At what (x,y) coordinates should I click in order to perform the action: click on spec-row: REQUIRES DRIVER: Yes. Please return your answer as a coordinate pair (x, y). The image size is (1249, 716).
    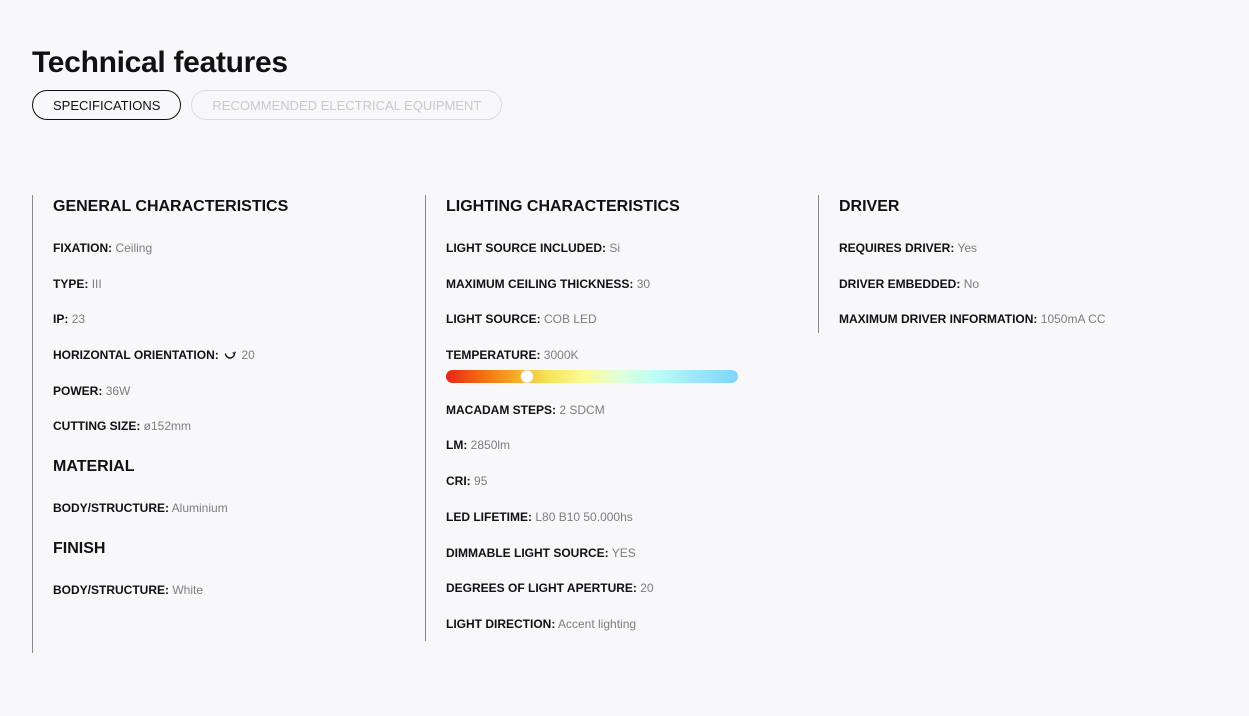
    Looking at the image, I should click on (908, 248).